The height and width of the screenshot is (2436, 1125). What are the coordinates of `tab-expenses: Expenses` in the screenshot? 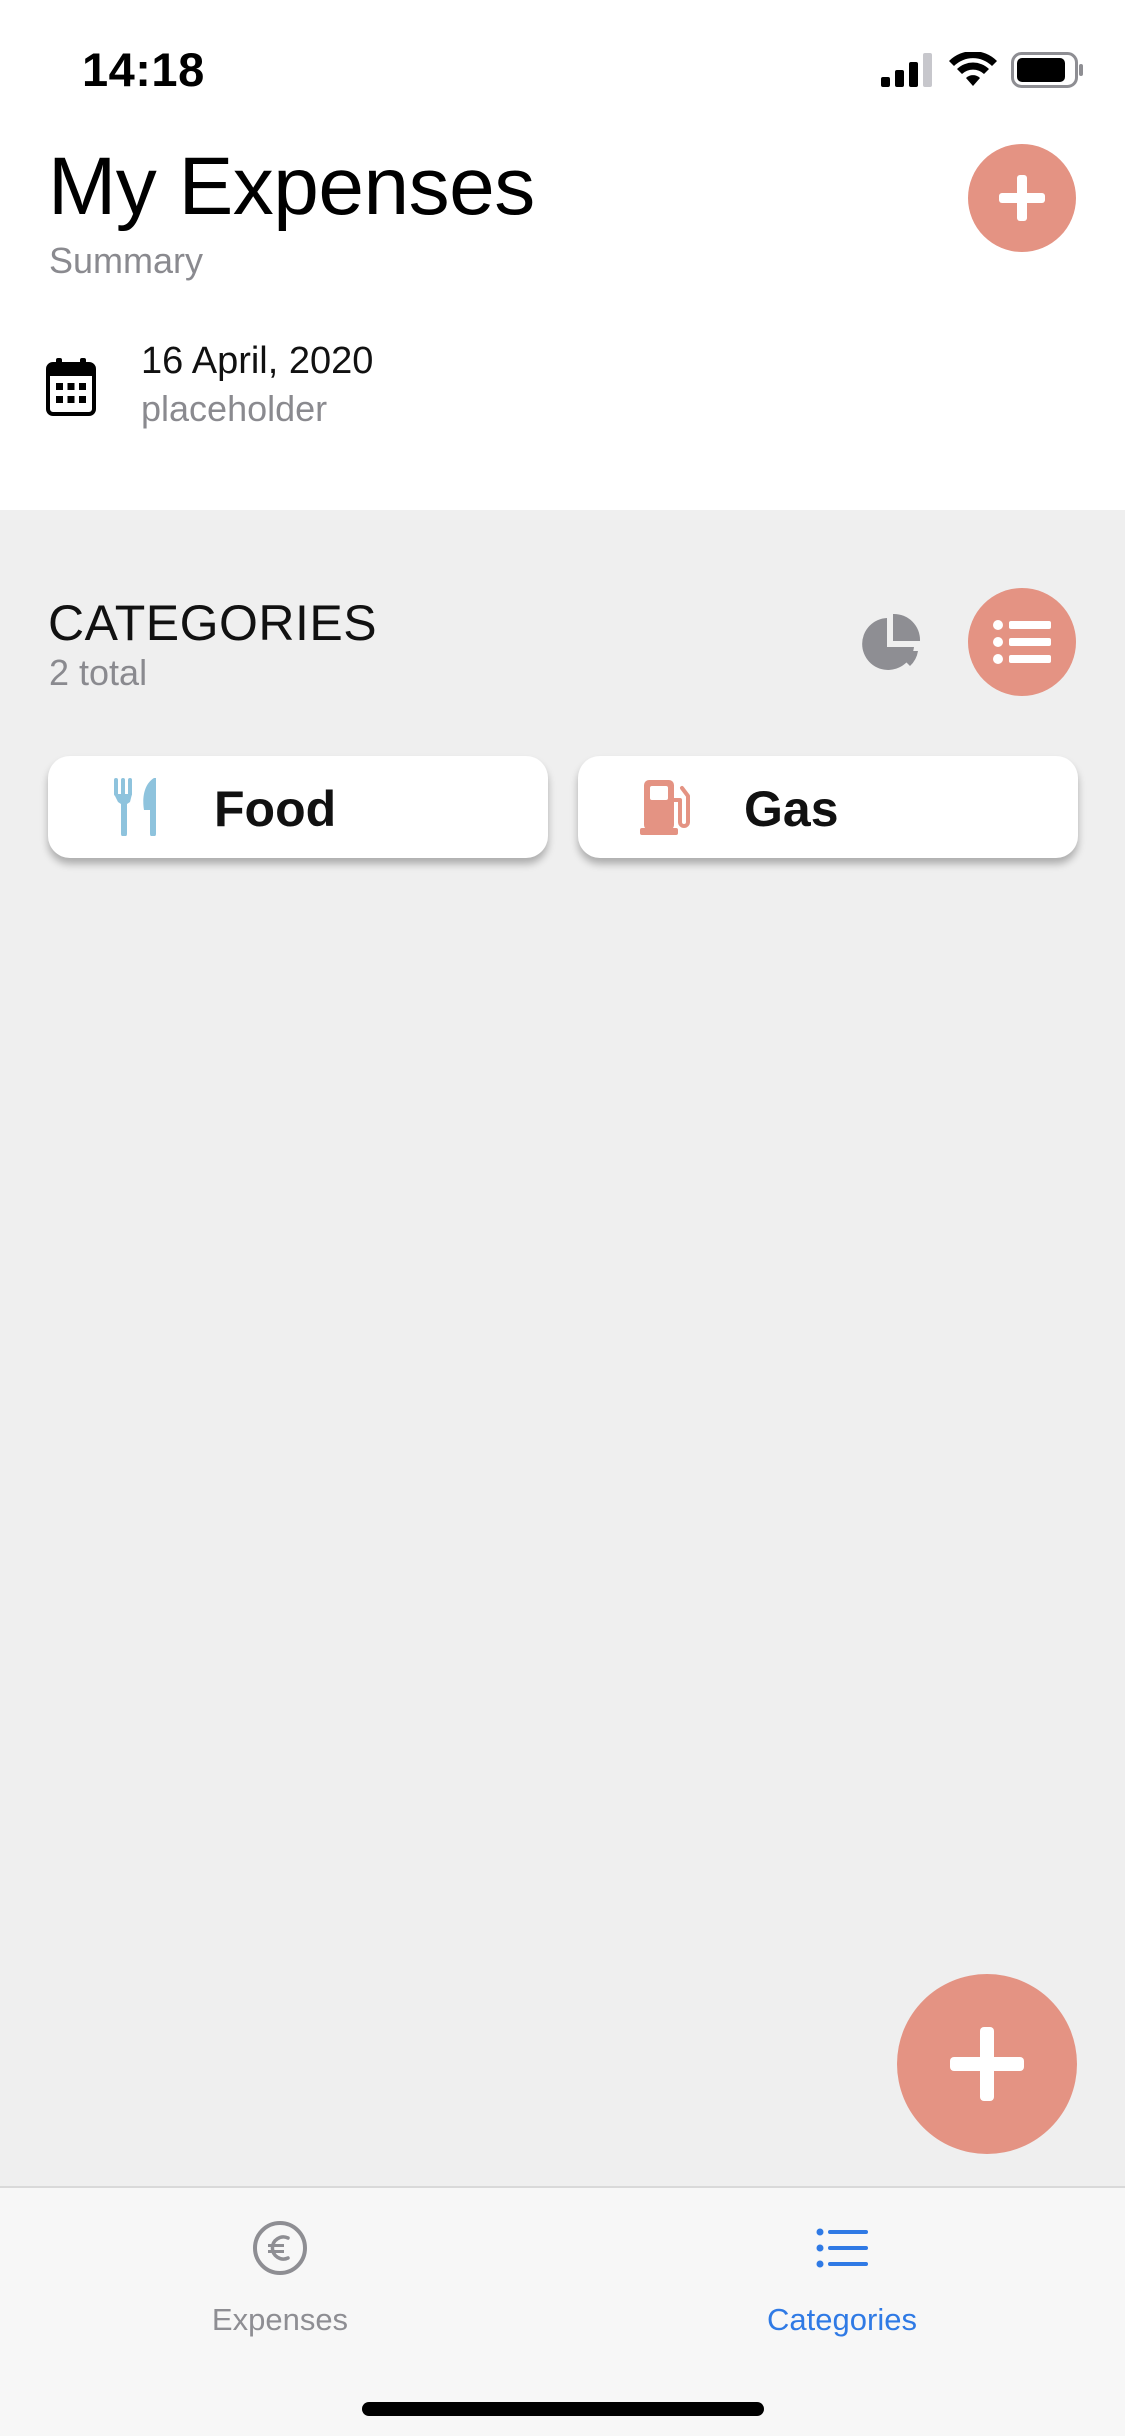 It's located at (280, 2273).